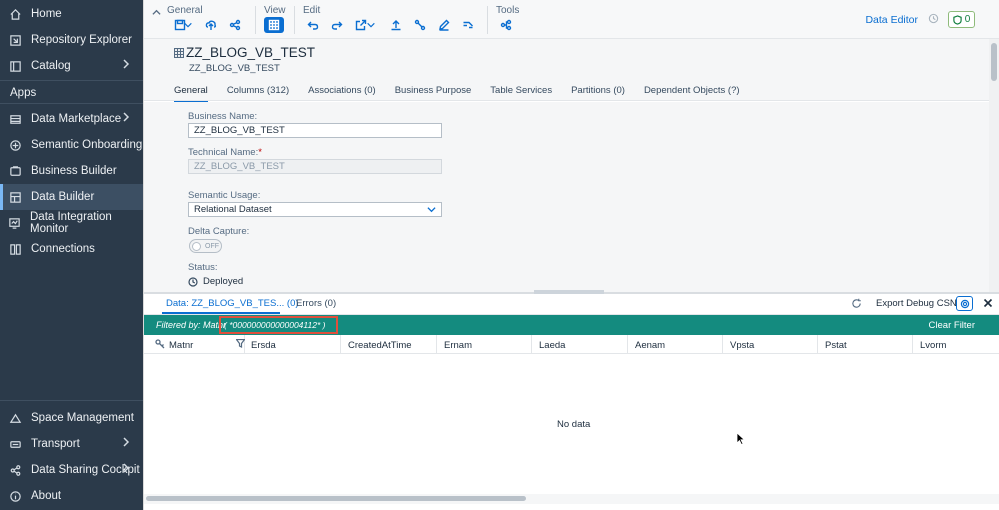 The width and height of the screenshot is (999, 510). I want to click on horizontal-scrollbar, so click(571, 499).